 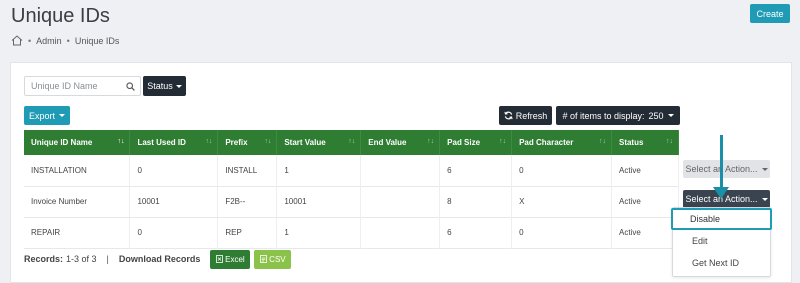 What do you see at coordinates (770, 13) in the screenshot?
I see `create-button: Create` at bounding box center [770, 13].